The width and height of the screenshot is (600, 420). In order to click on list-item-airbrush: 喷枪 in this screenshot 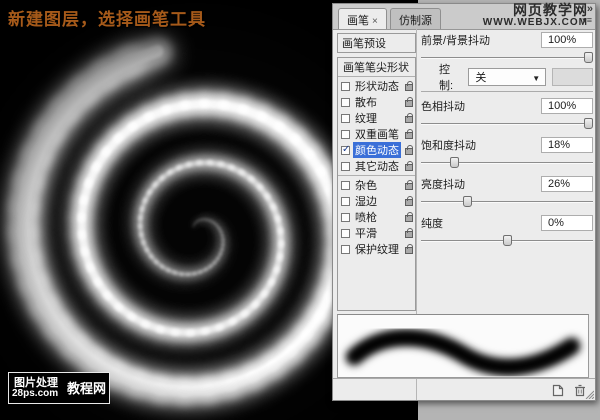, I will do `click(376, 217)`.